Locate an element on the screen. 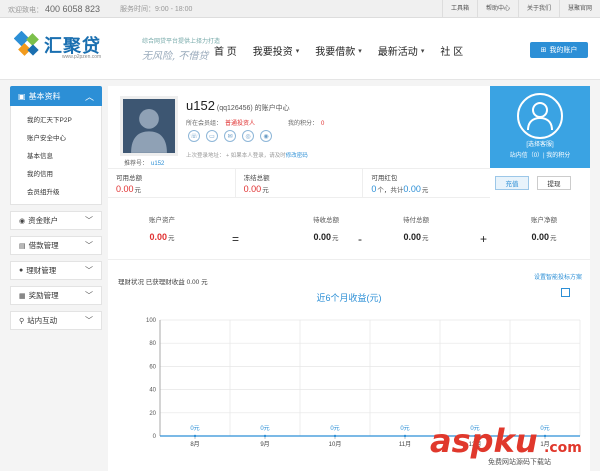  nav-borrow-label: 我要借款 is located at coordinates (335, 52).